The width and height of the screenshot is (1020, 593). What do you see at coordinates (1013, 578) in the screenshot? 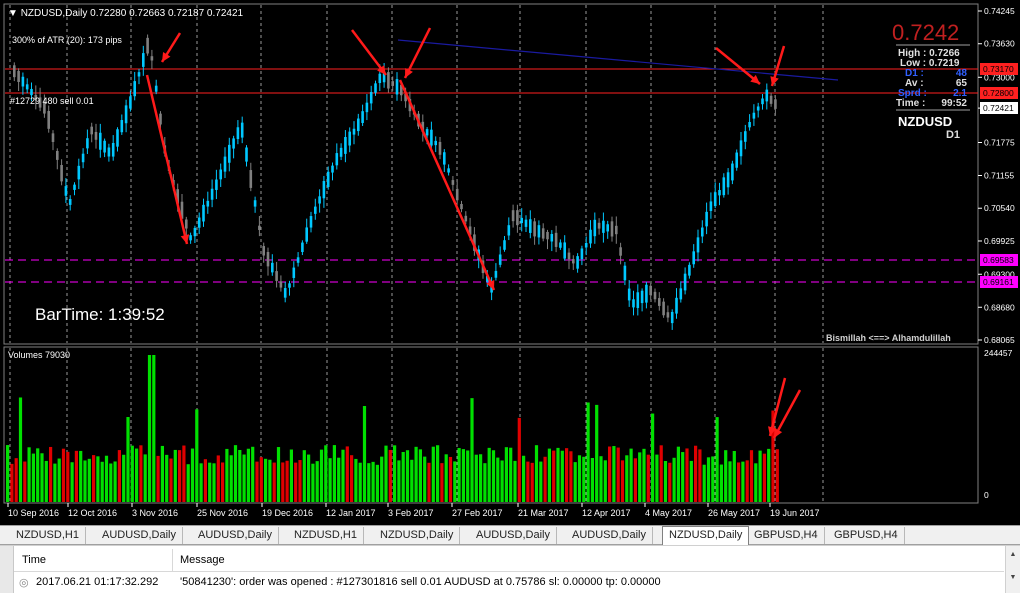
I see `scroll-down-icon: ▼` at bounding box center [1013, 578].